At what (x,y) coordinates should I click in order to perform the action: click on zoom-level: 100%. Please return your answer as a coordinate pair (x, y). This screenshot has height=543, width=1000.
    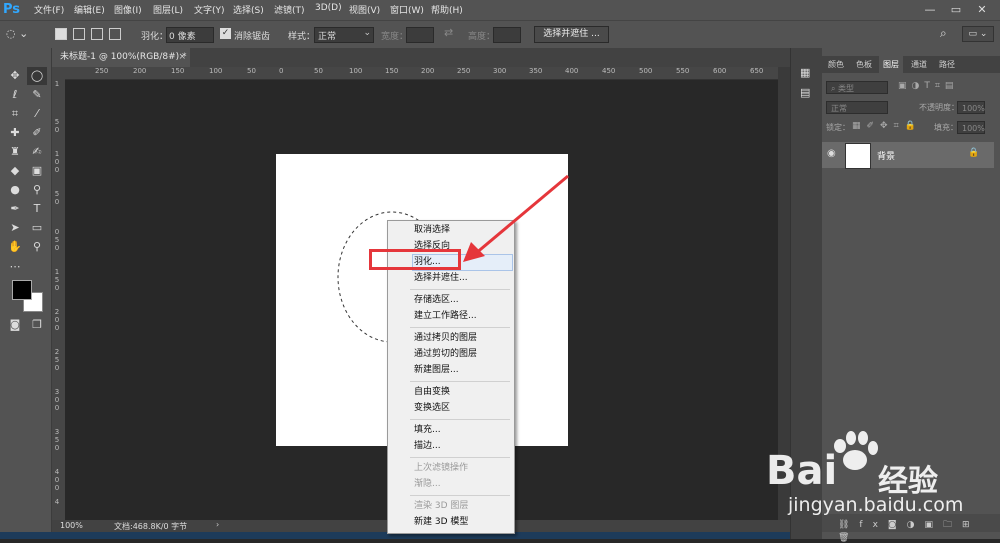
    Looking at the image, I should click on (71, 525).